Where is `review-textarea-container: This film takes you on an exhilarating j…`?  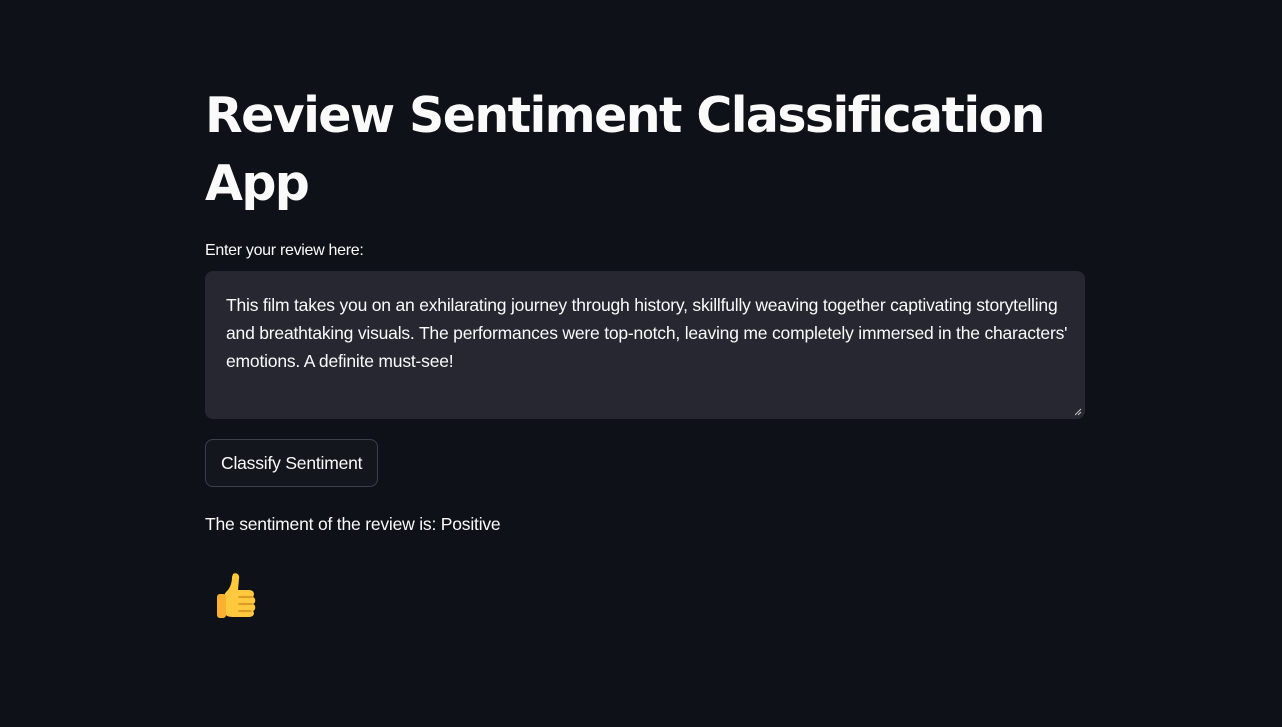 review-textarea-container: This film takes you on an exhilarating j… is located at coordinates (645, 345).